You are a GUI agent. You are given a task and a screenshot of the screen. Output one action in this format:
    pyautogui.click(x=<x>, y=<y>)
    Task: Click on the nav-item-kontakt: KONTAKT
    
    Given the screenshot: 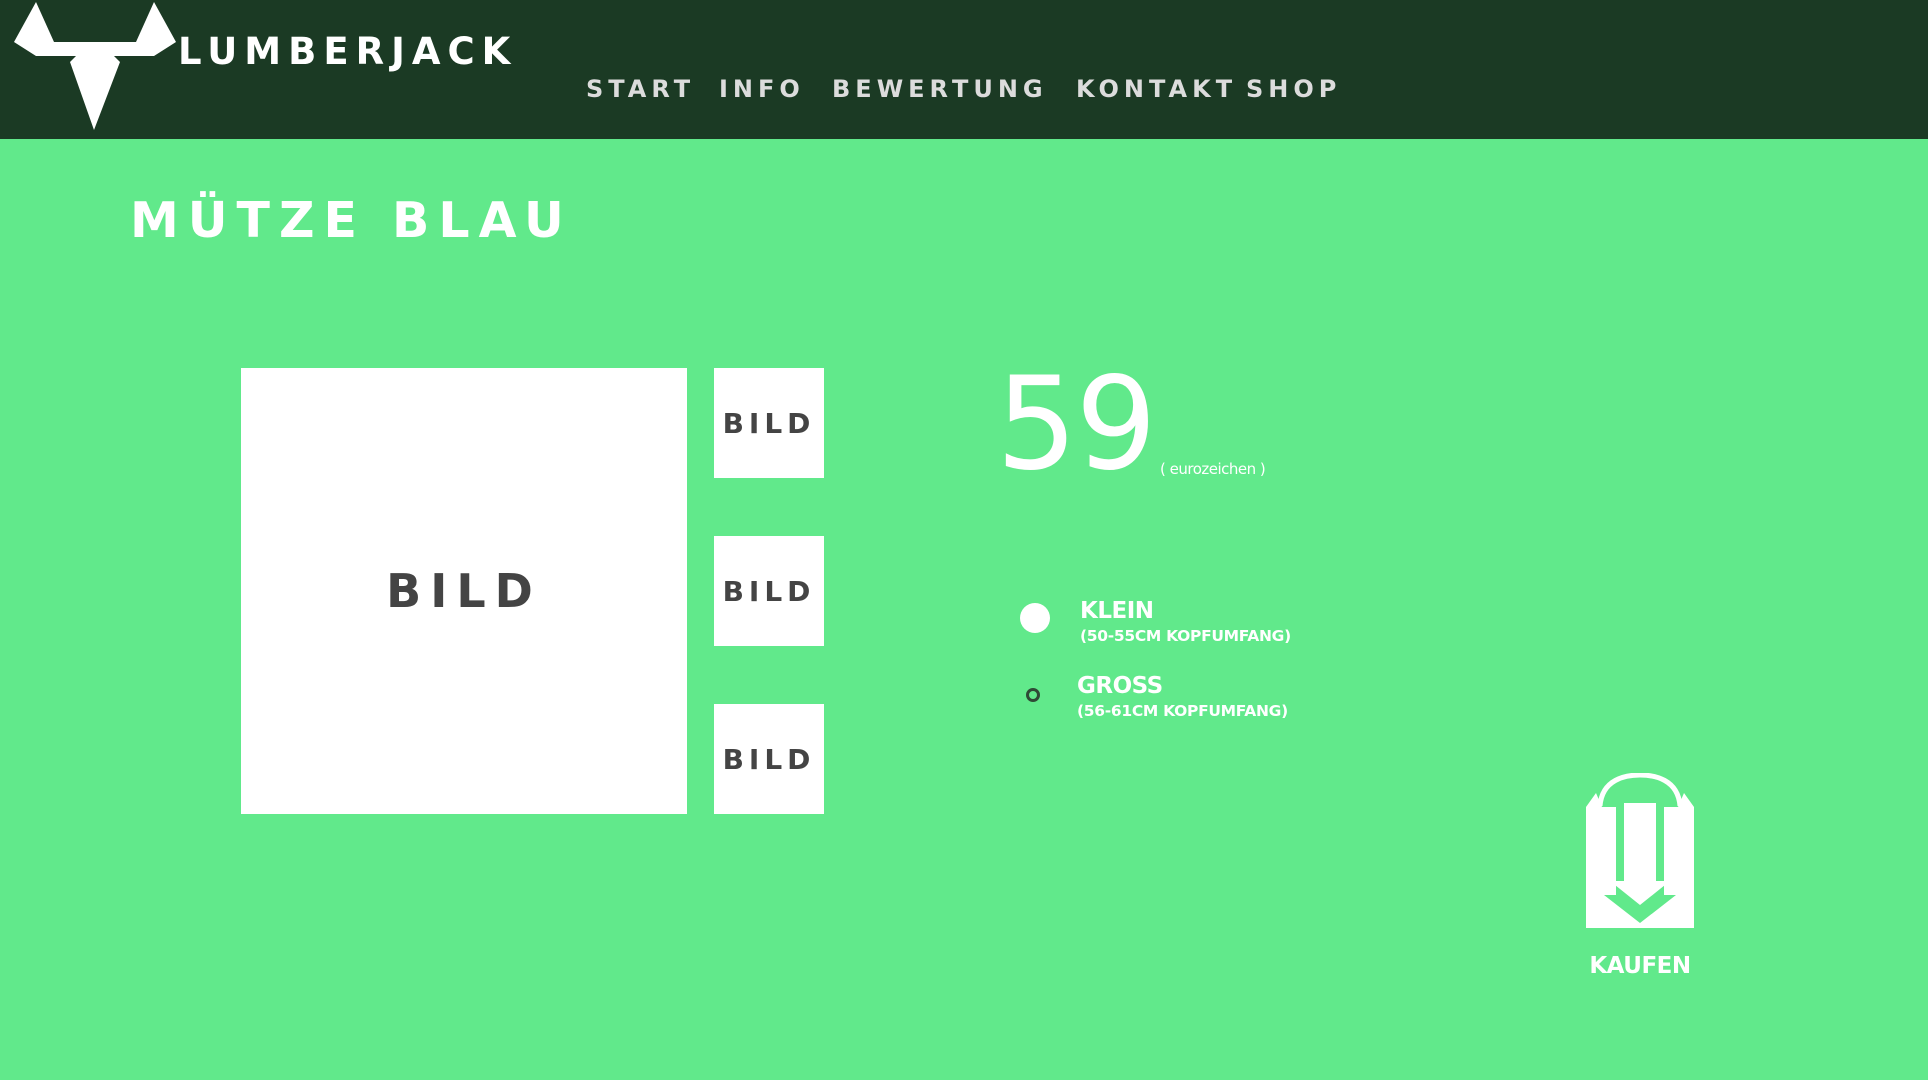 What is the action you would take?
    pyautogui.click(x=1156, y=89)
    